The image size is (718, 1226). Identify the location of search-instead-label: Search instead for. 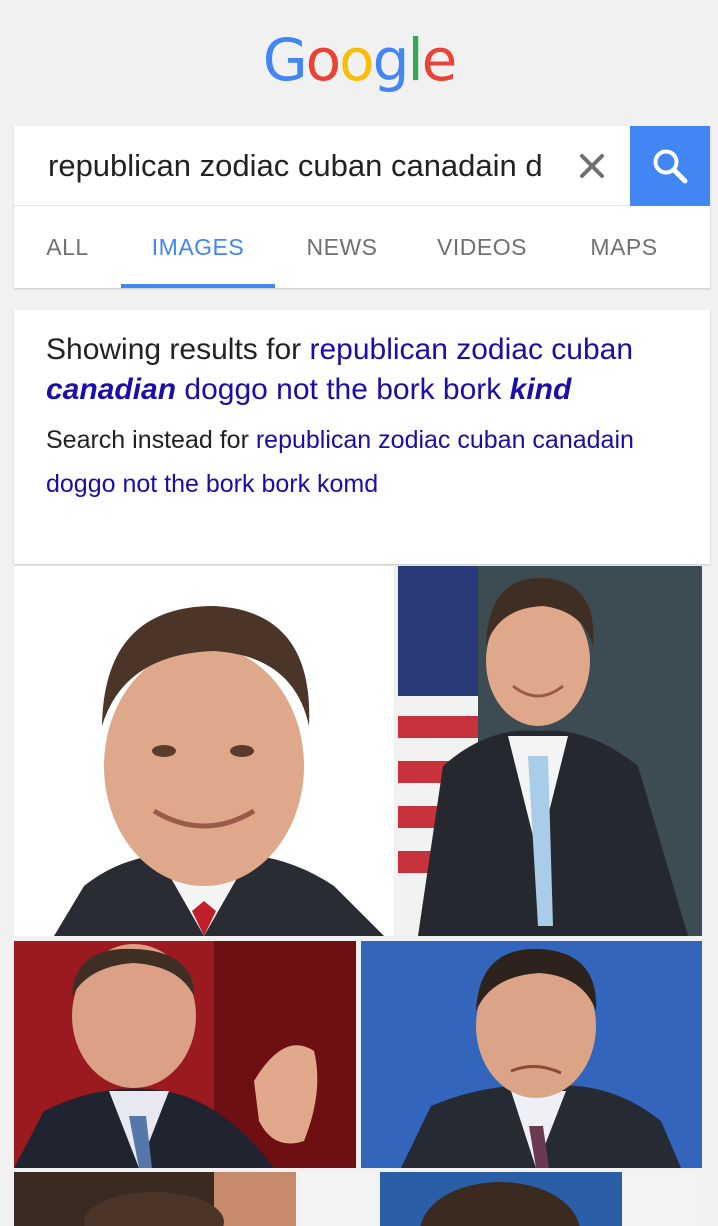
(147, 440).